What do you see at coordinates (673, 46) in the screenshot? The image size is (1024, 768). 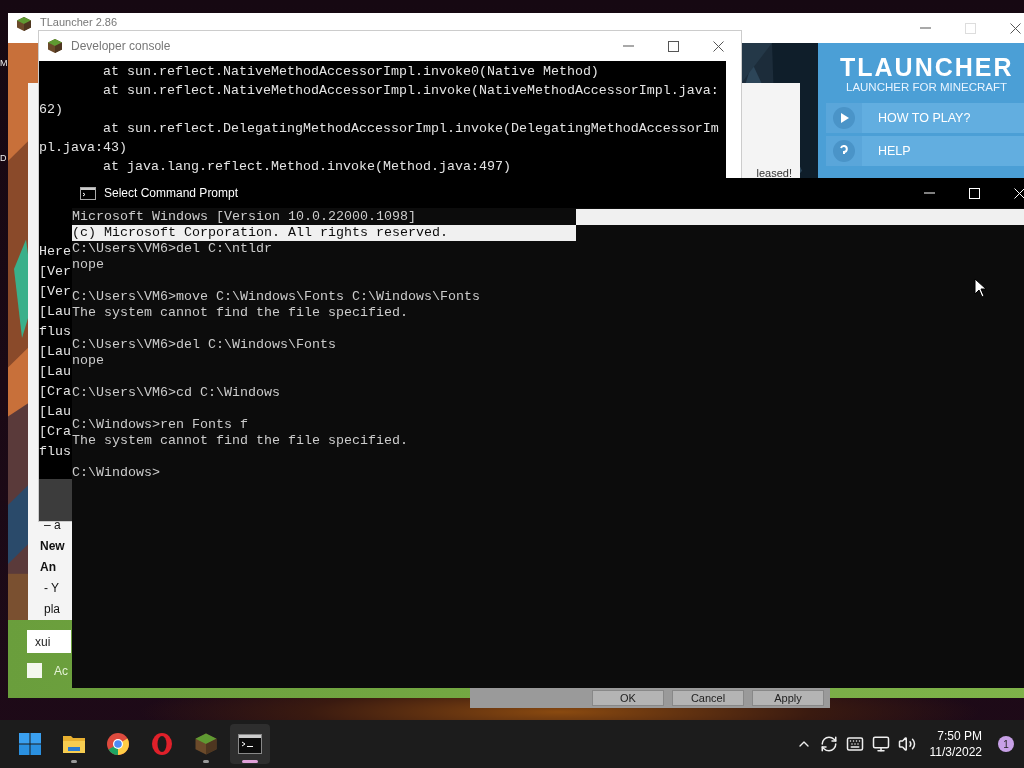 I see `maximize-icon` at bounding box center [673, 46].